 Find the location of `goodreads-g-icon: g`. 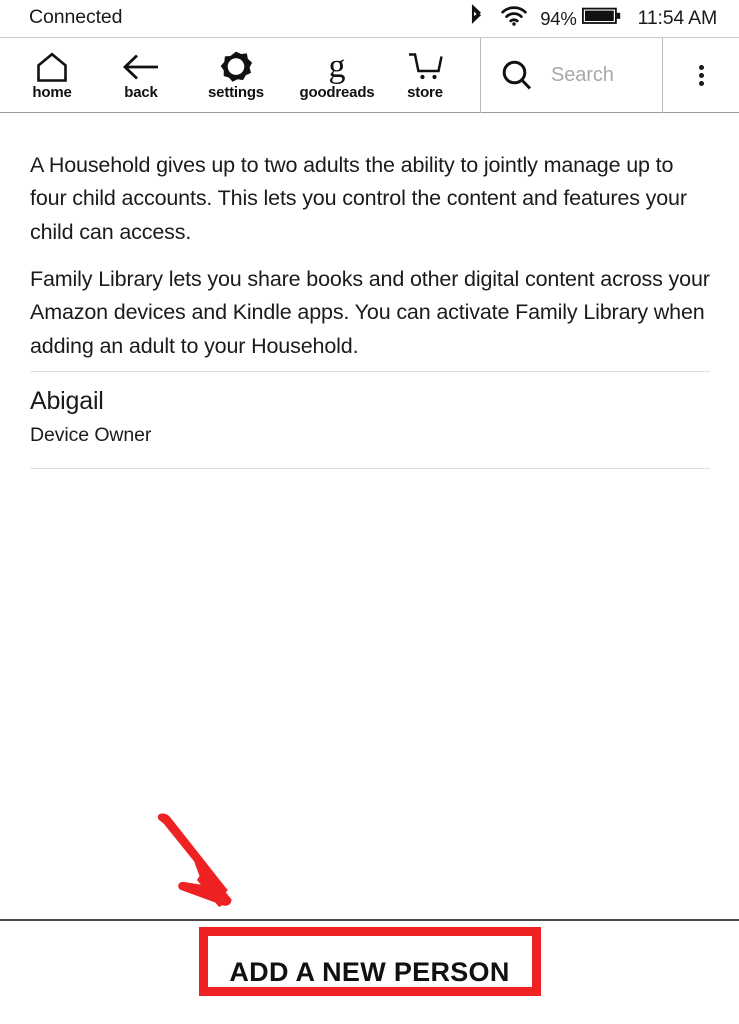

goodreads-g-icon: g is located at coordinates (337, 67).